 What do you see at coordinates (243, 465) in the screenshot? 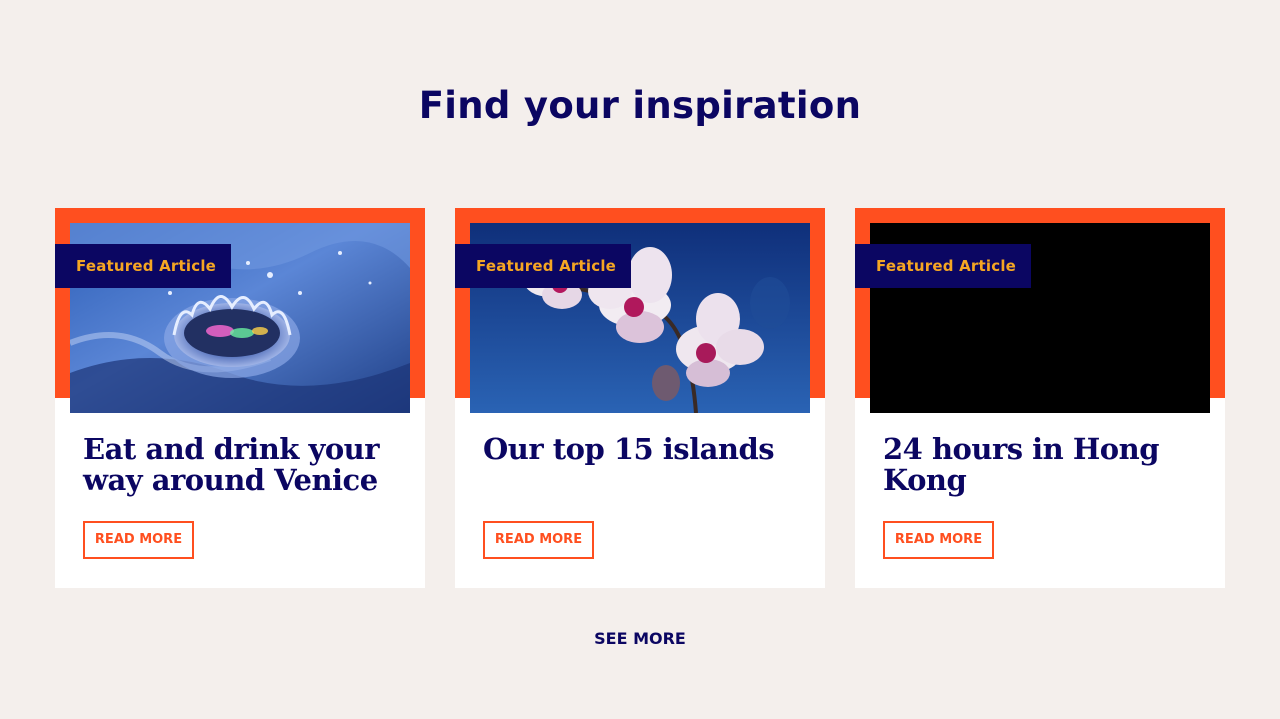
I see `card-title: Eat and drink your way around Venice` at bounding box center [243, 465].